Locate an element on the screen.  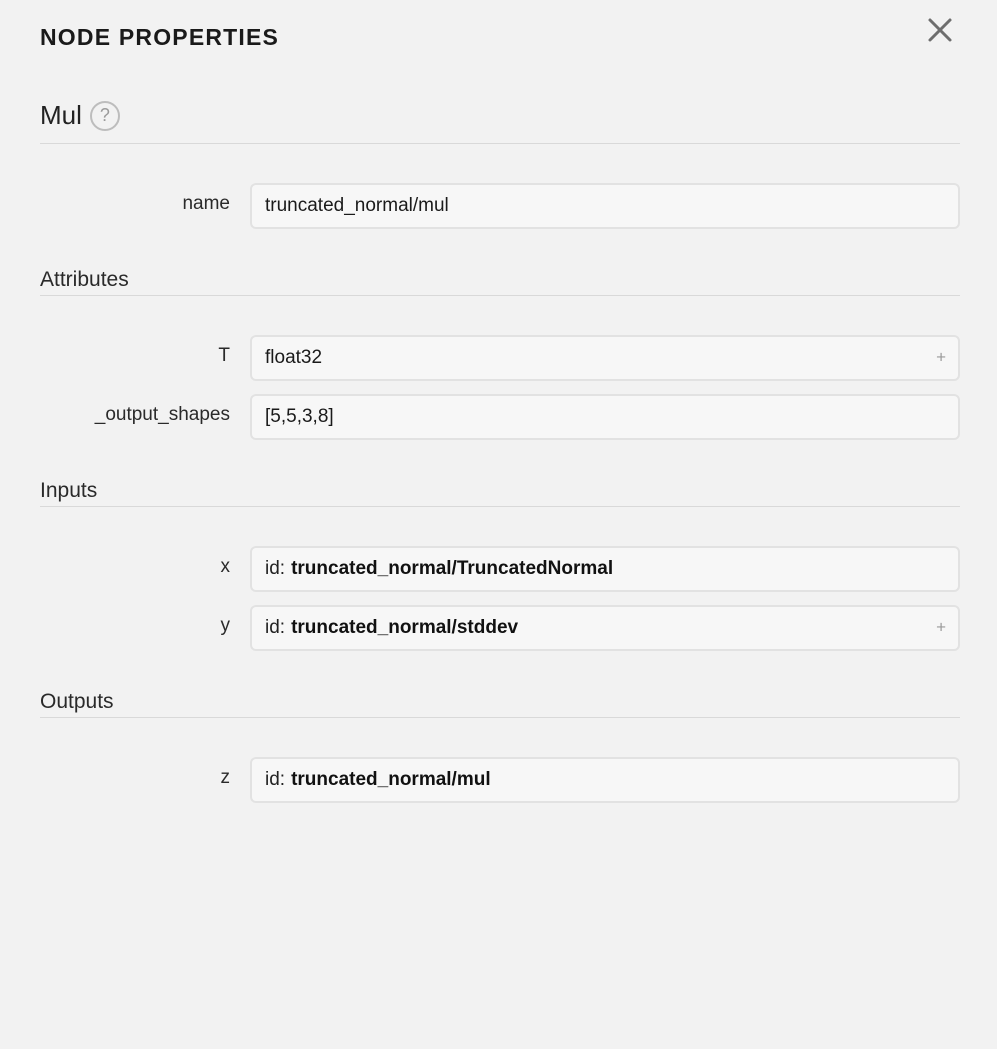
attributes-section-title: Attributes is located at coordinates (84, 279).